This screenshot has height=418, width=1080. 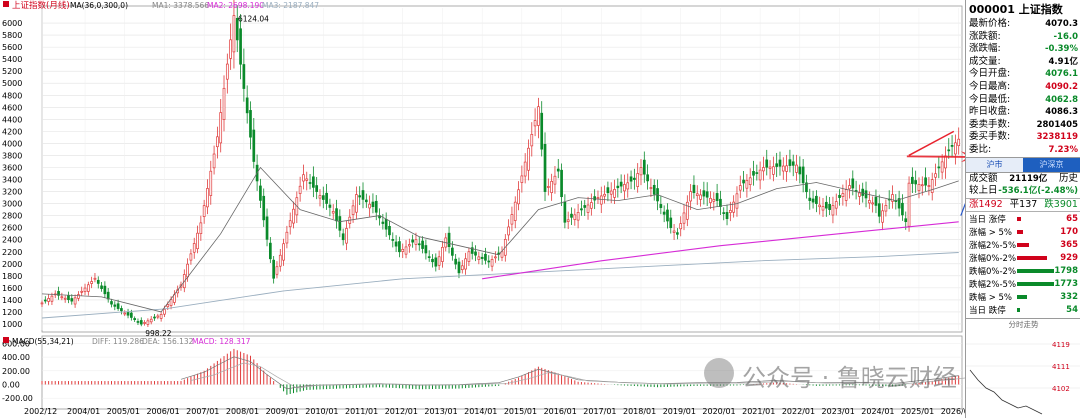 What do you see at coordinates (12, 83) in the screenshot?
I see `price-tick-label: 5000` at bounding box center [12, 83].